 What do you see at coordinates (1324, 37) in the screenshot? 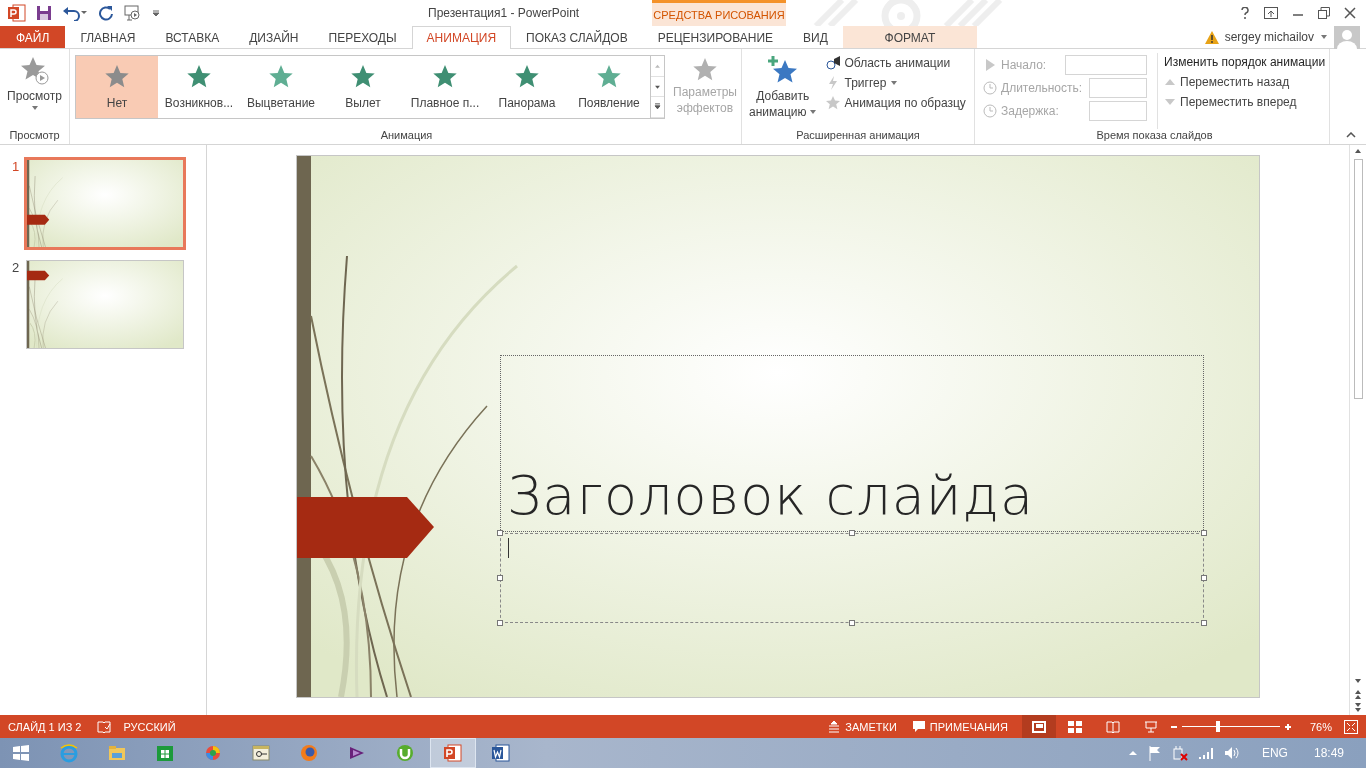
I see `account-caret-icon` at bounding box center [1324, 37].